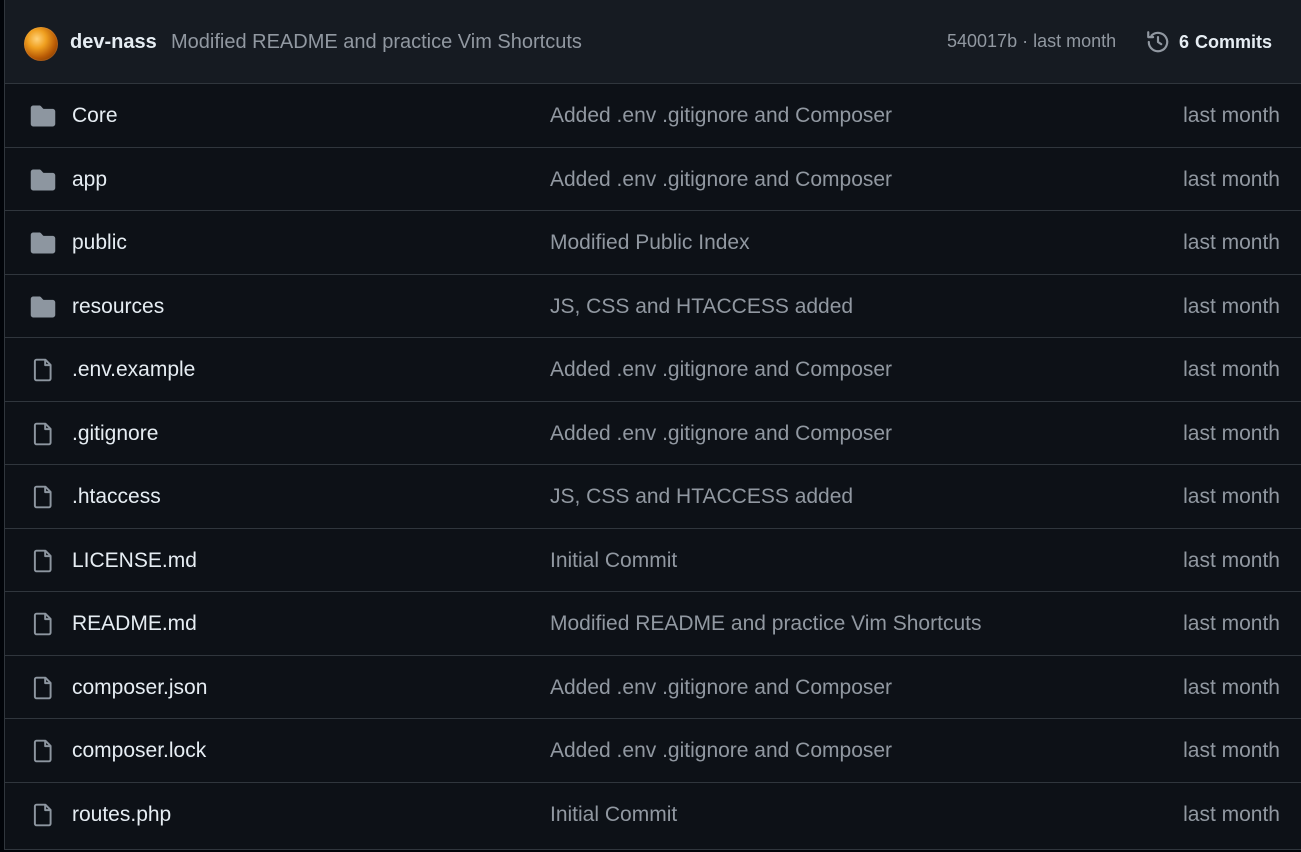 The height and width of the screenshot is (852, 1301). What do you see at coordinates (41, 44) in the screenshot?
I see `avatar` at bounding box center [41, 44].